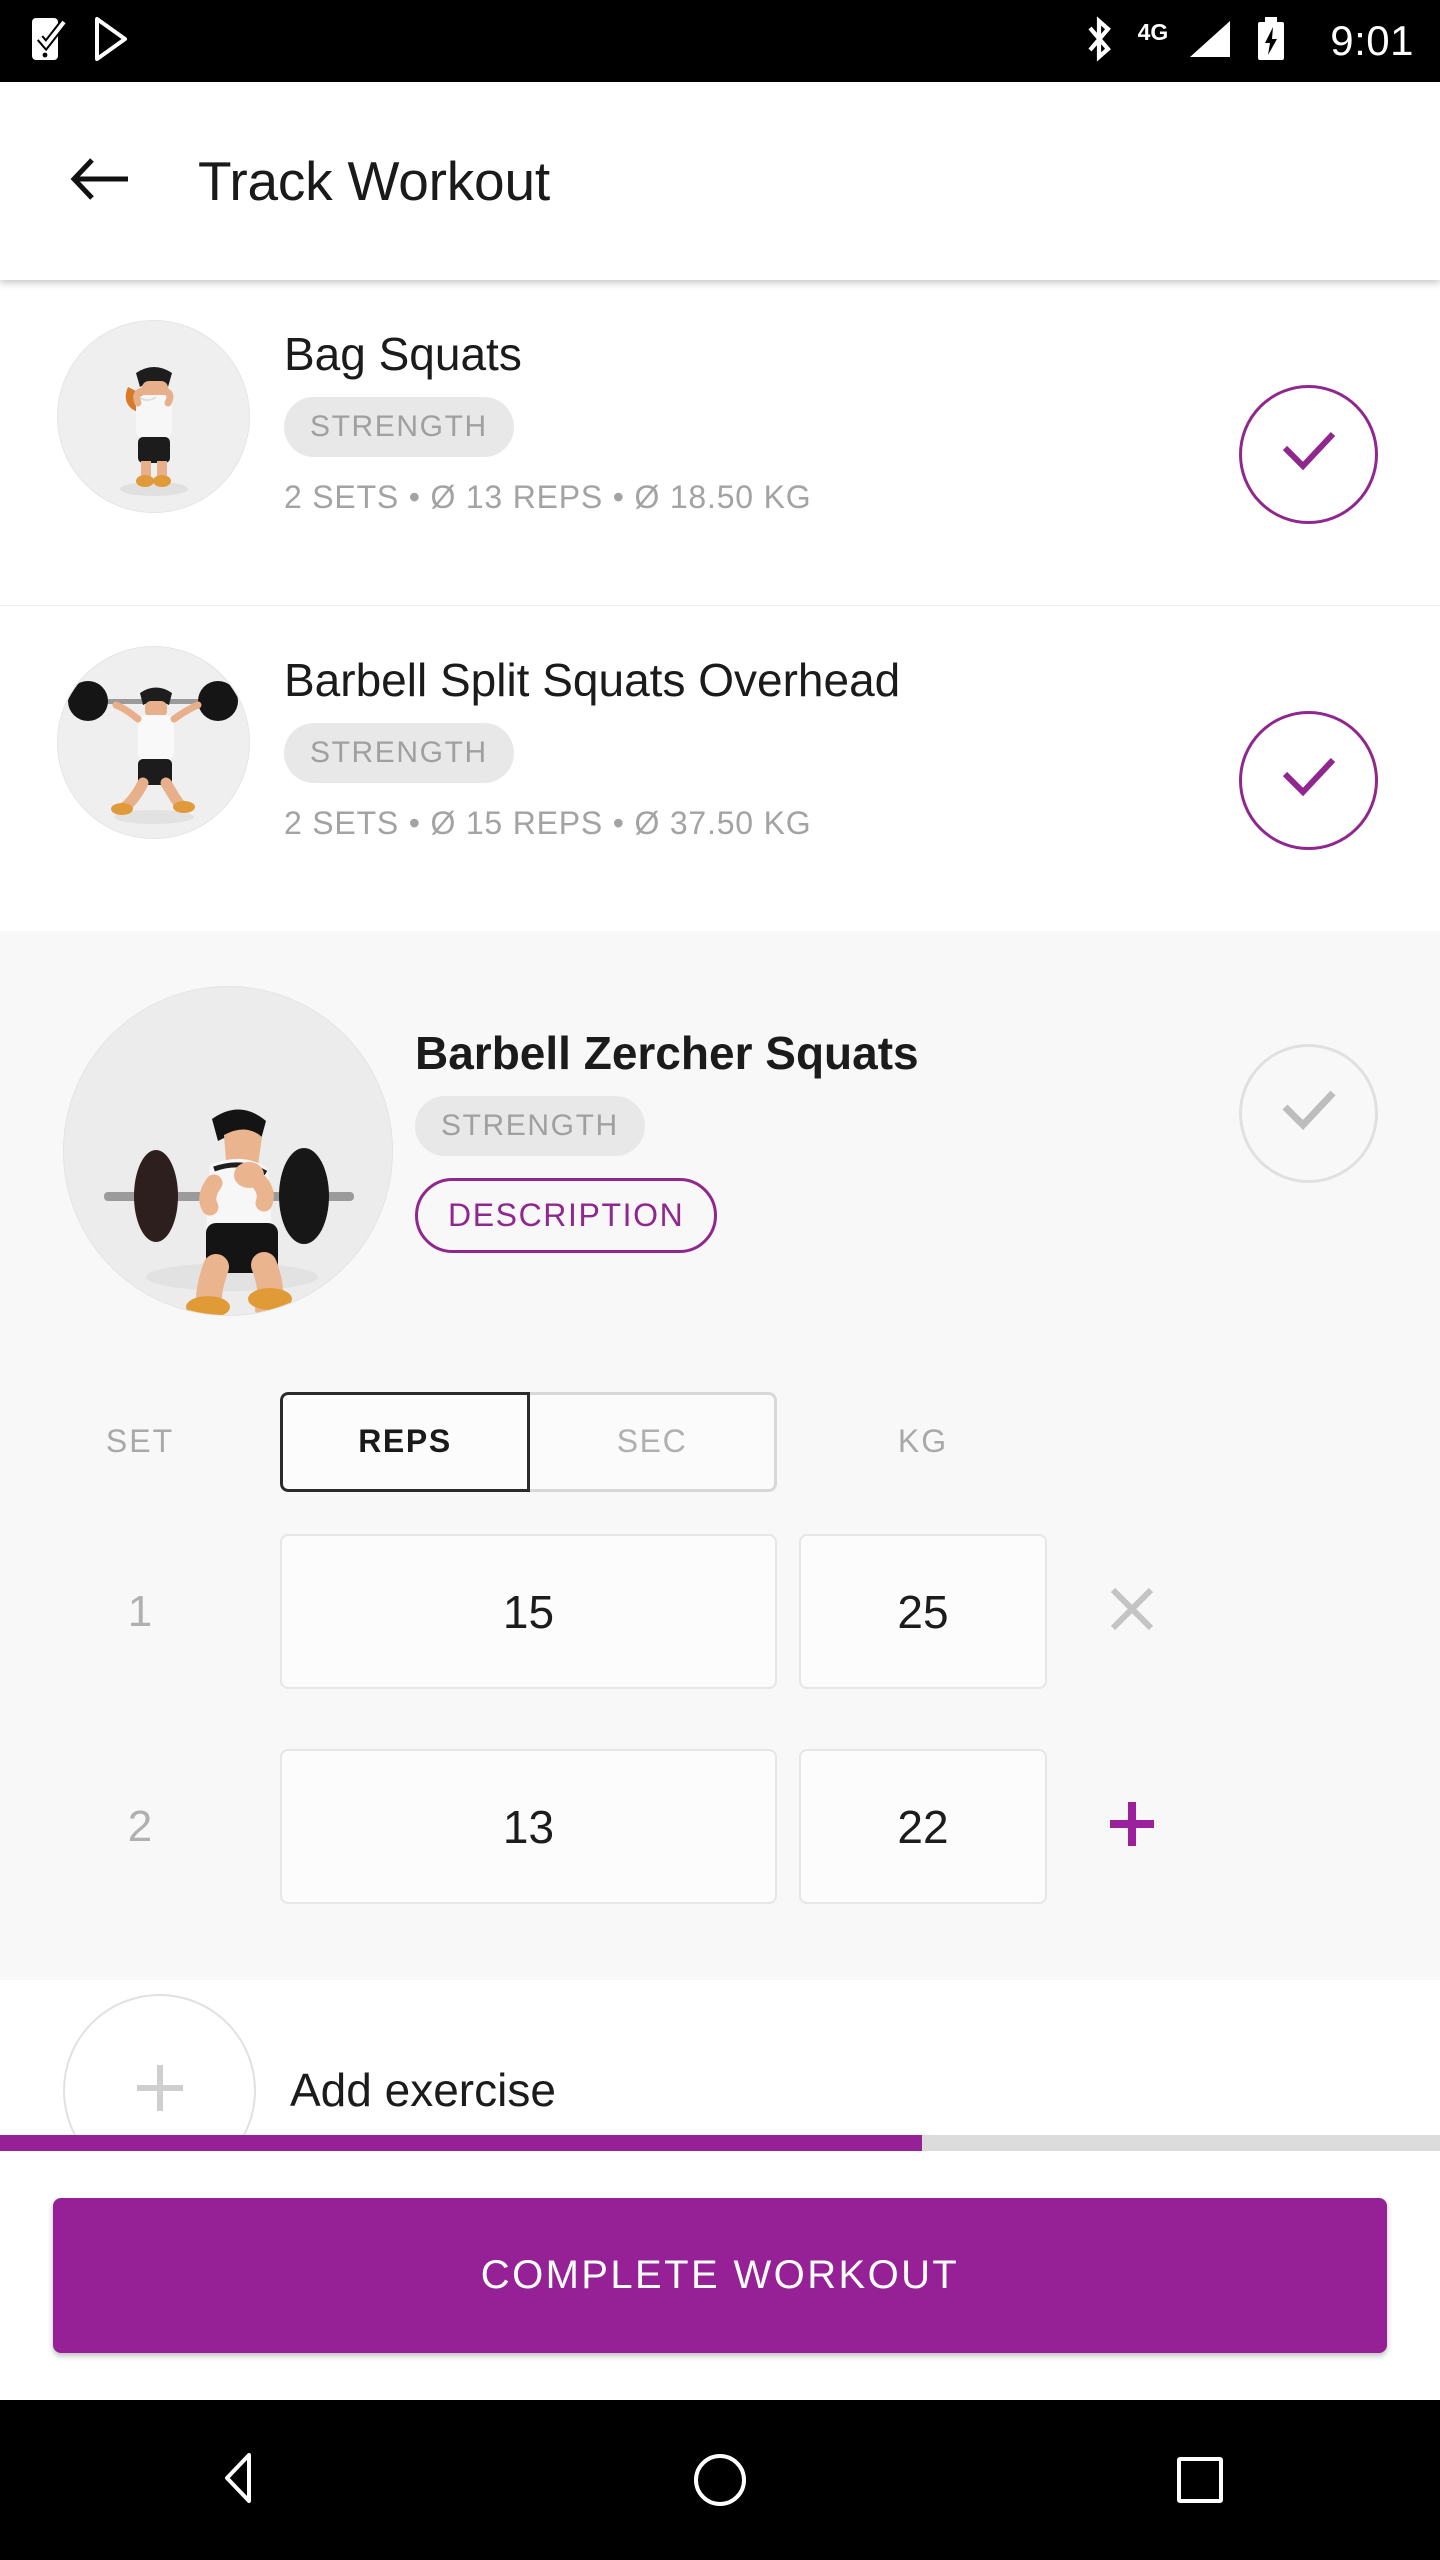 The image size is (1440, 2560). I want to click on remove-set-button, so click(1132, 1611).